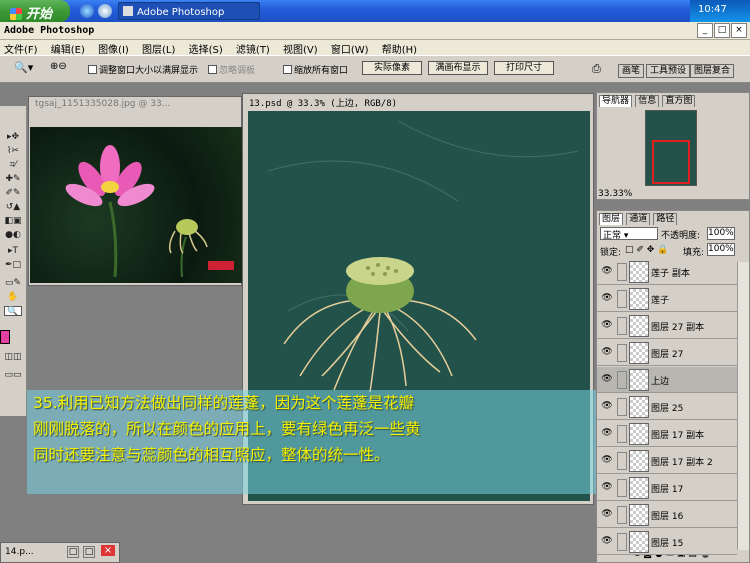  Describe the element at coordinates (615, 194) in the screenshot. I see `navigator-zoom: 33.33%` at that location.